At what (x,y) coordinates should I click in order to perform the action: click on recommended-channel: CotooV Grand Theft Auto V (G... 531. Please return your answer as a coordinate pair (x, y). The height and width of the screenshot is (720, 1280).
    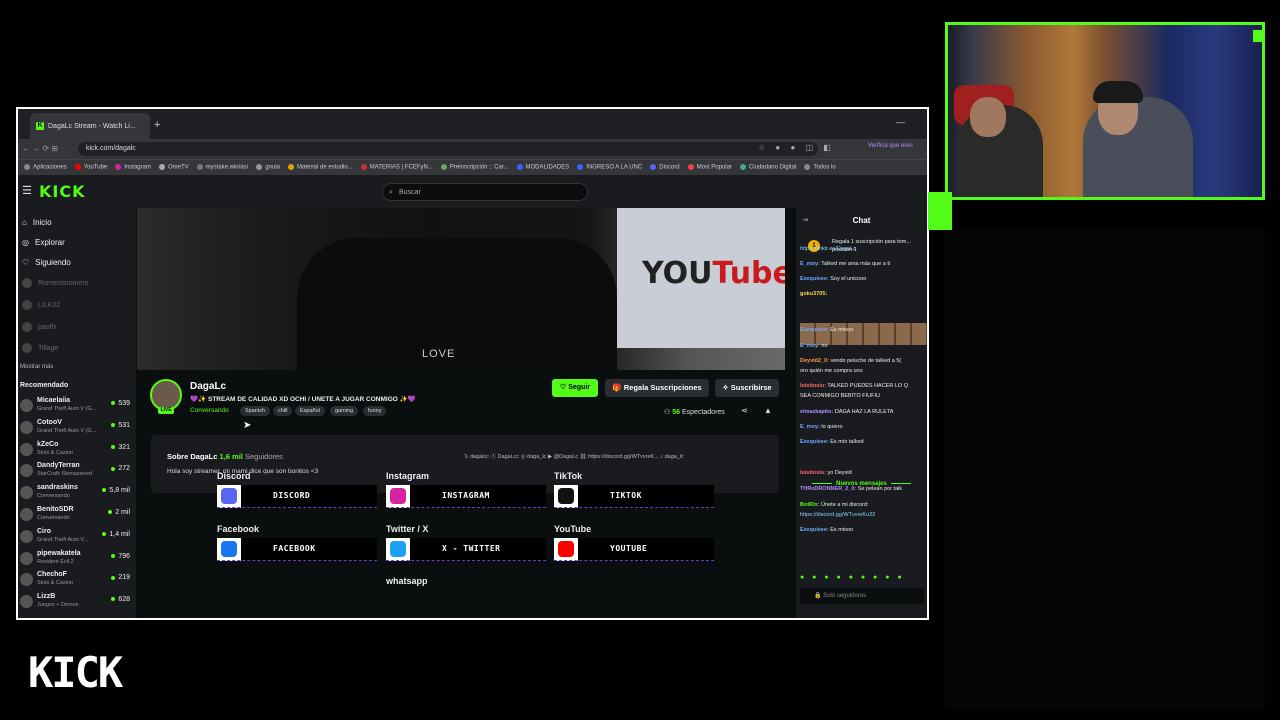
    Looking at the image, I should click on (76, 428).